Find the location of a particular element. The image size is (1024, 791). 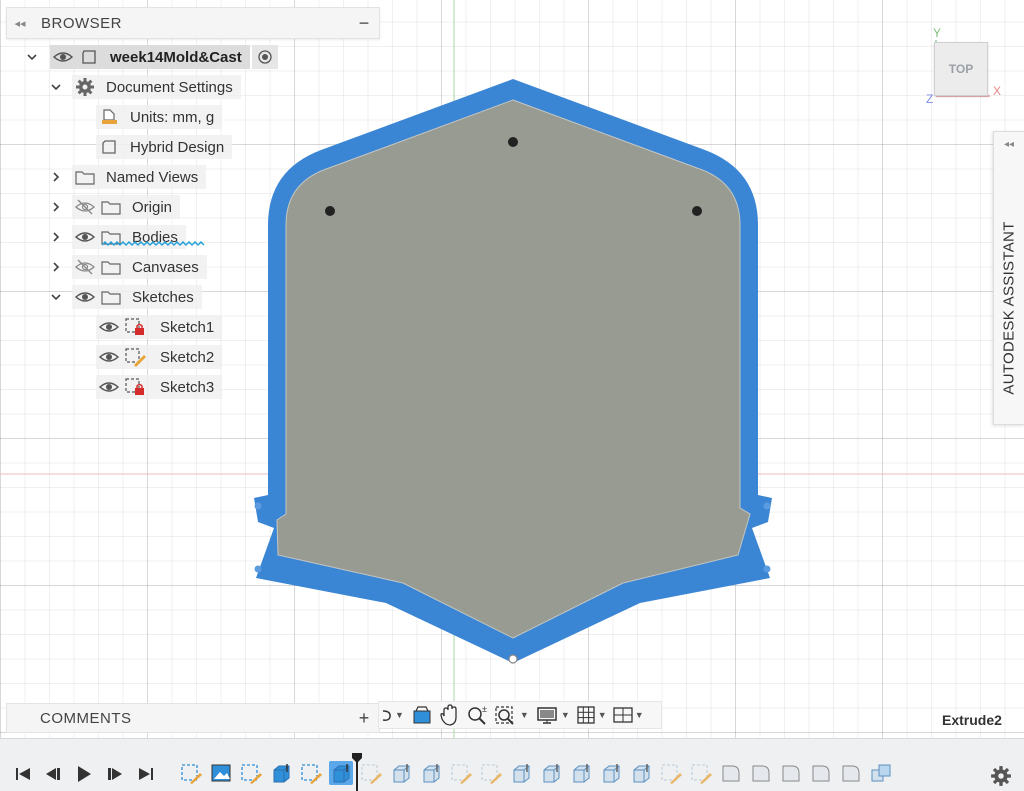

next-icon is located at coordinates (115, 774).